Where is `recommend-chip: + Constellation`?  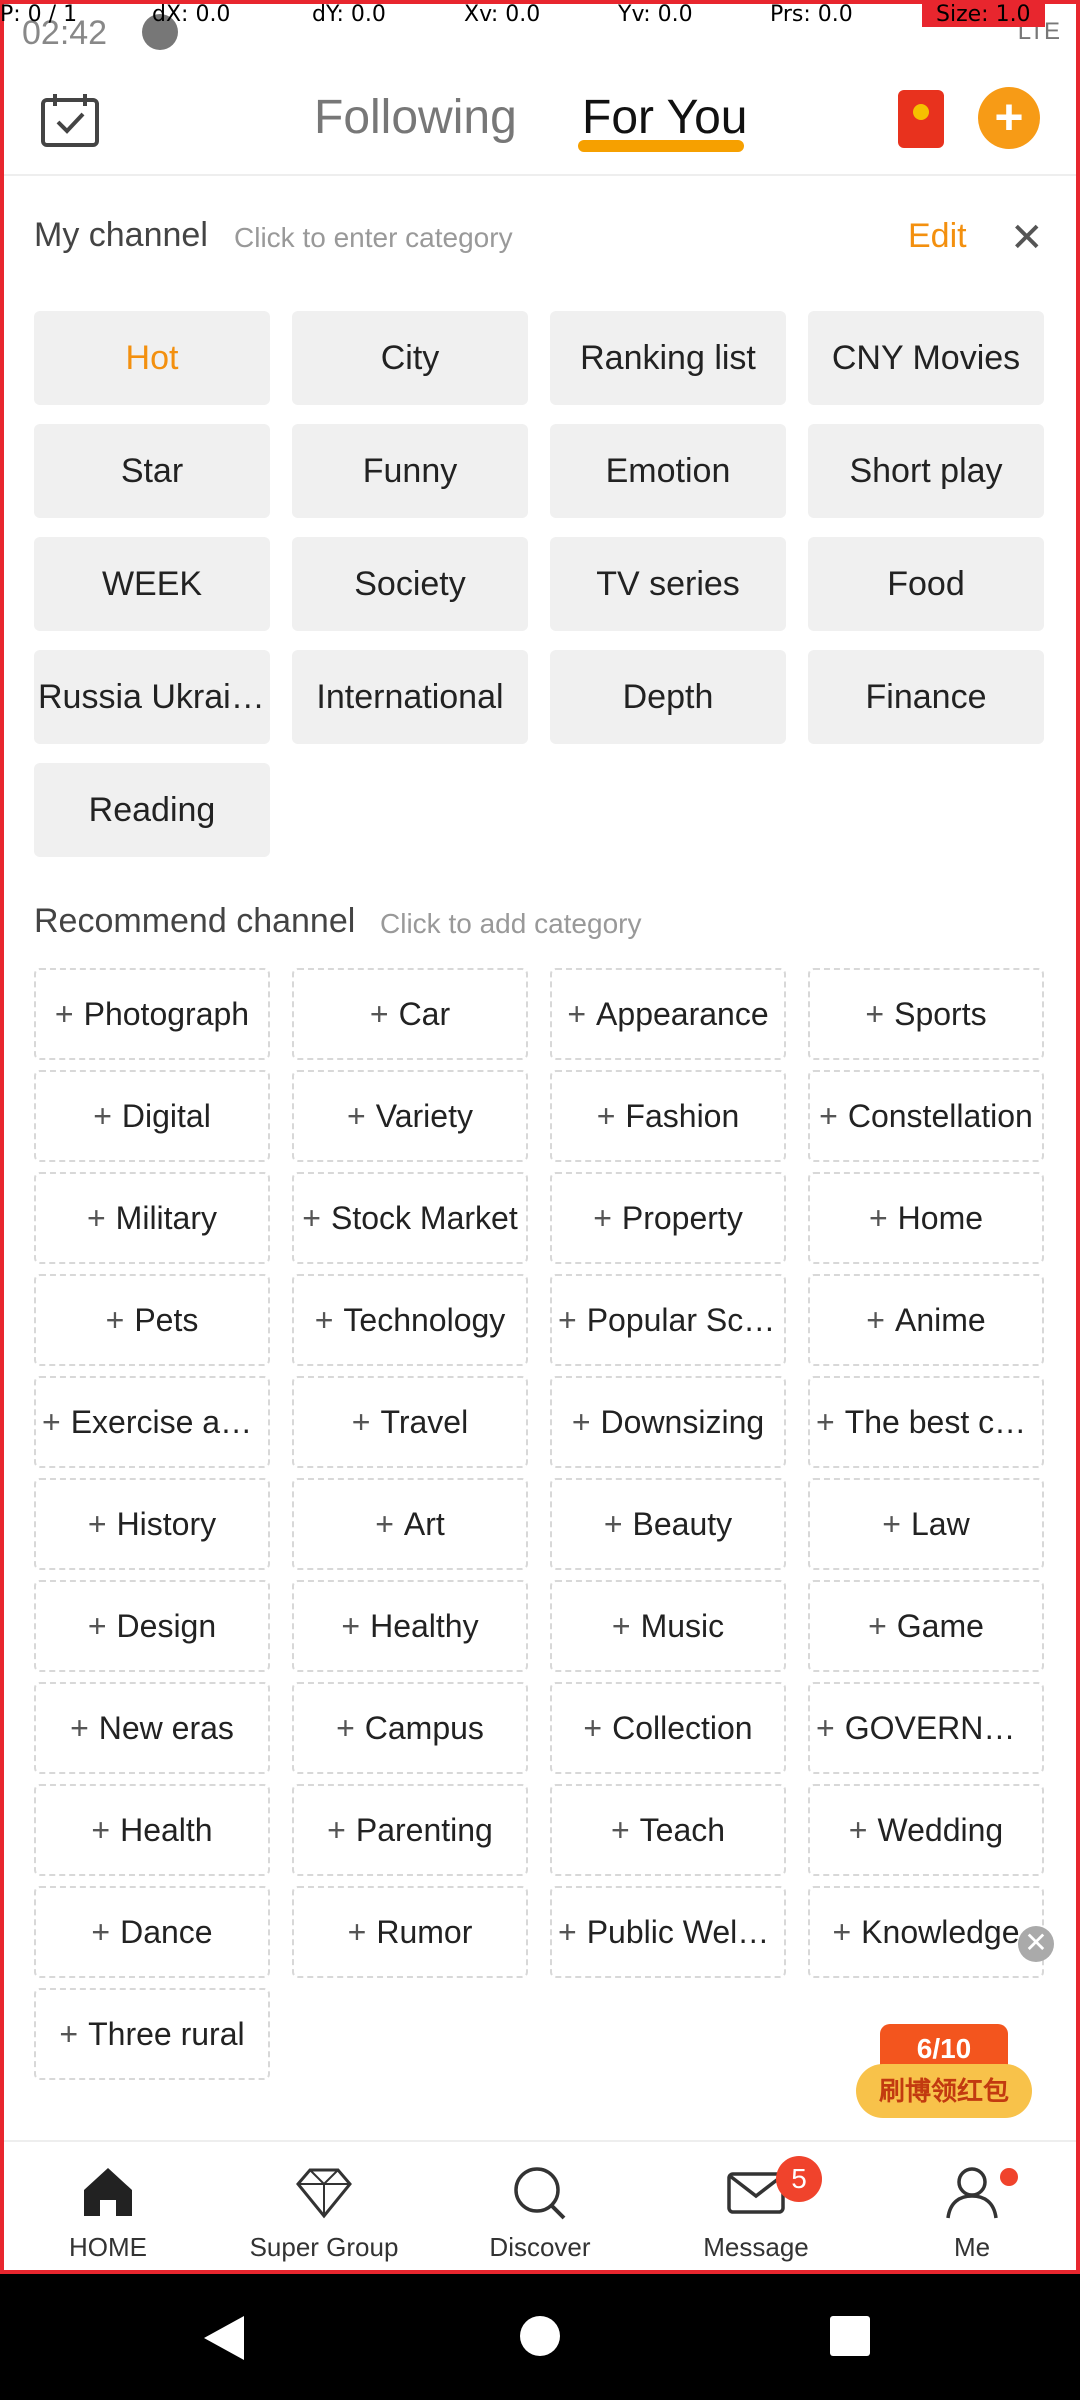
recommend-chip: + Constellation is located at coordinates (926, 1116).